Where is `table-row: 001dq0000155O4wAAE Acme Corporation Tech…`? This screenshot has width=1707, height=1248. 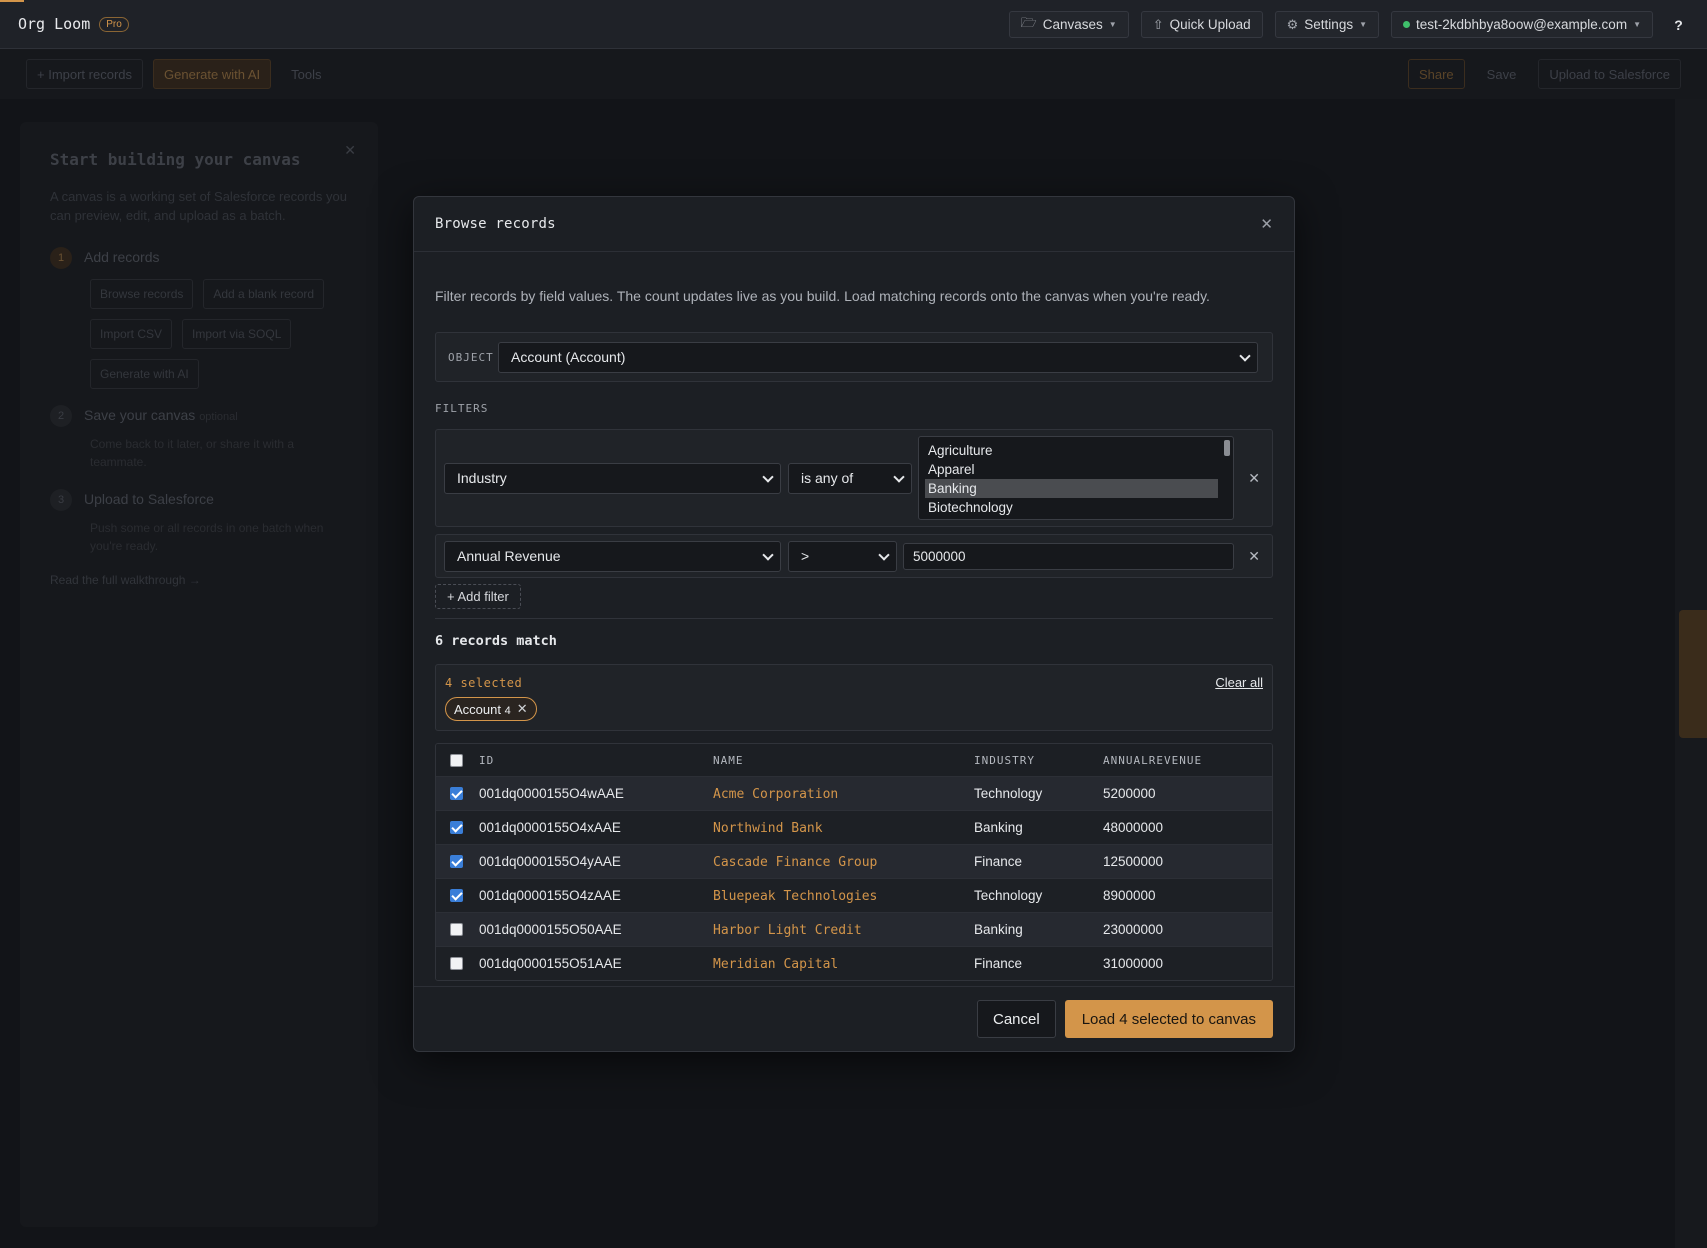
table-row: 001dq0000155O4wAAE Acme Corporation Tech… is located at coordinates (854, 793).